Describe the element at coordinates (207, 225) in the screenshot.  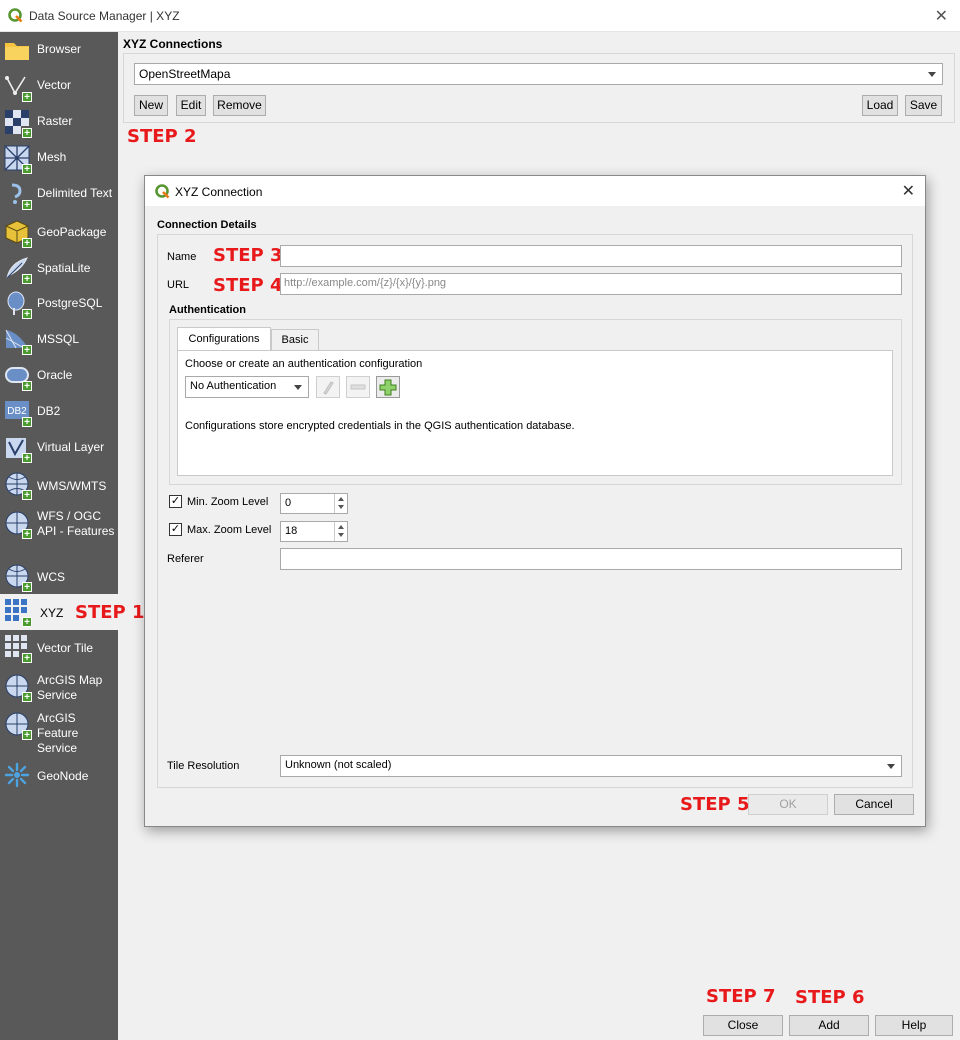
I see `connection-details-title: Connection Details` at that location.